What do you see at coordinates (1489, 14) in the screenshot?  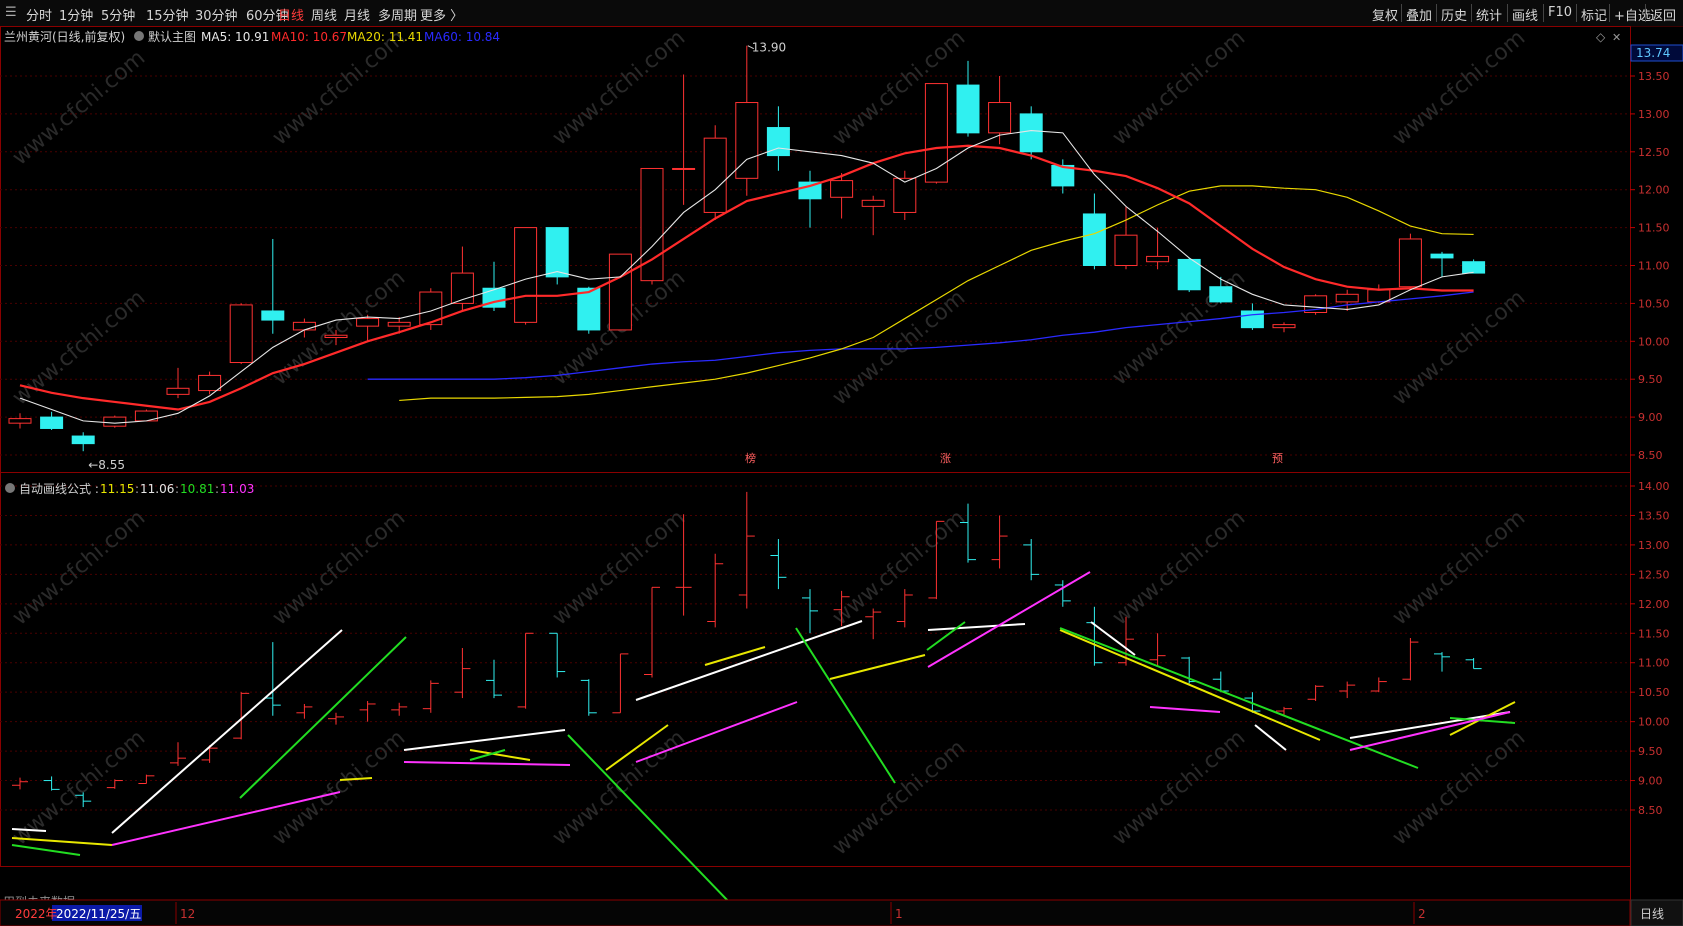 I see `toolbar-button-3: 统计` at bounding box center [1489, 14].